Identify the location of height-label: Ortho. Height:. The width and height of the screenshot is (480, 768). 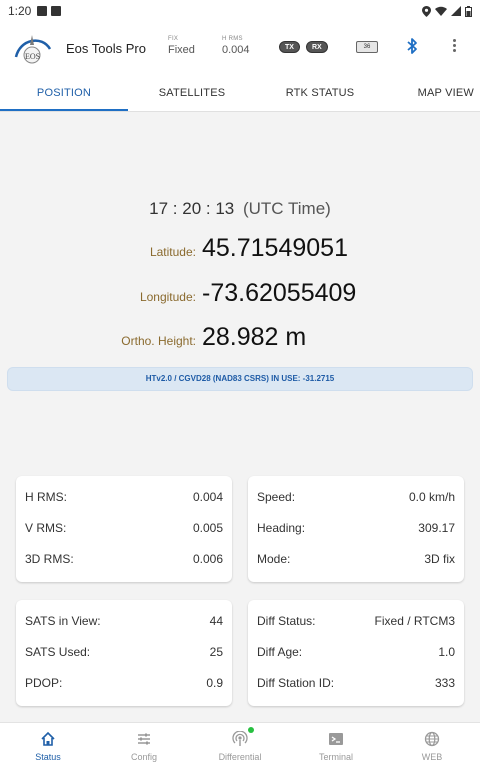
(158, 341).